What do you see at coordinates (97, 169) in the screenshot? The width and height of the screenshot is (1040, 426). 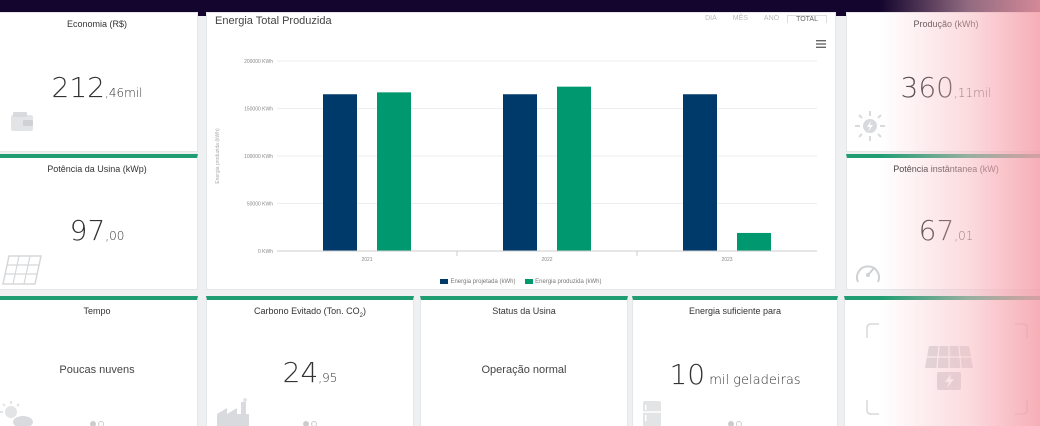 I see `card-title: Potência da Usina (kWp)` at bounding box center [97, 169].